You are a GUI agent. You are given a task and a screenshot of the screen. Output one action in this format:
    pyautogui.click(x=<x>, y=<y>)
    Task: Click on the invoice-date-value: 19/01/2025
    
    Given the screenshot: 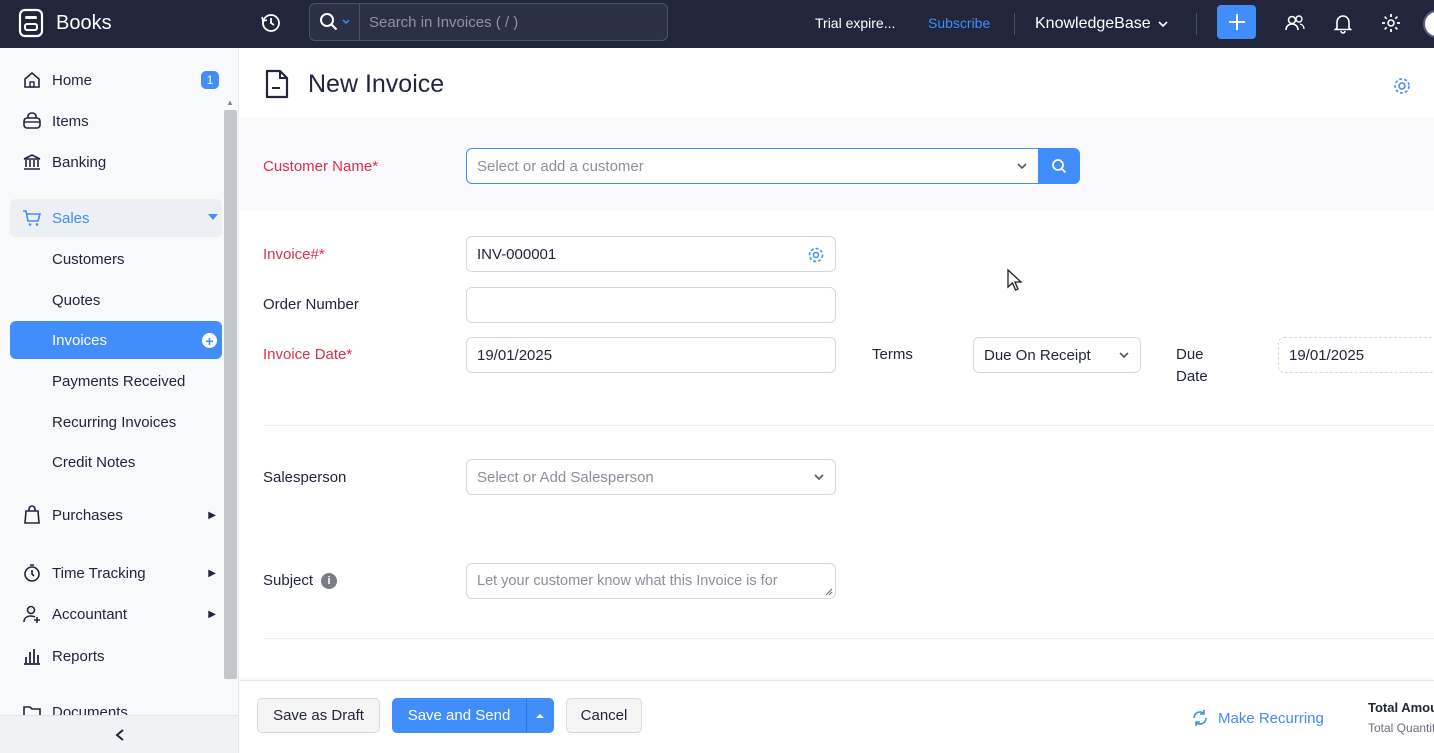 What is the action you would take?
    pyautogui.click(x=515, y=355)
    